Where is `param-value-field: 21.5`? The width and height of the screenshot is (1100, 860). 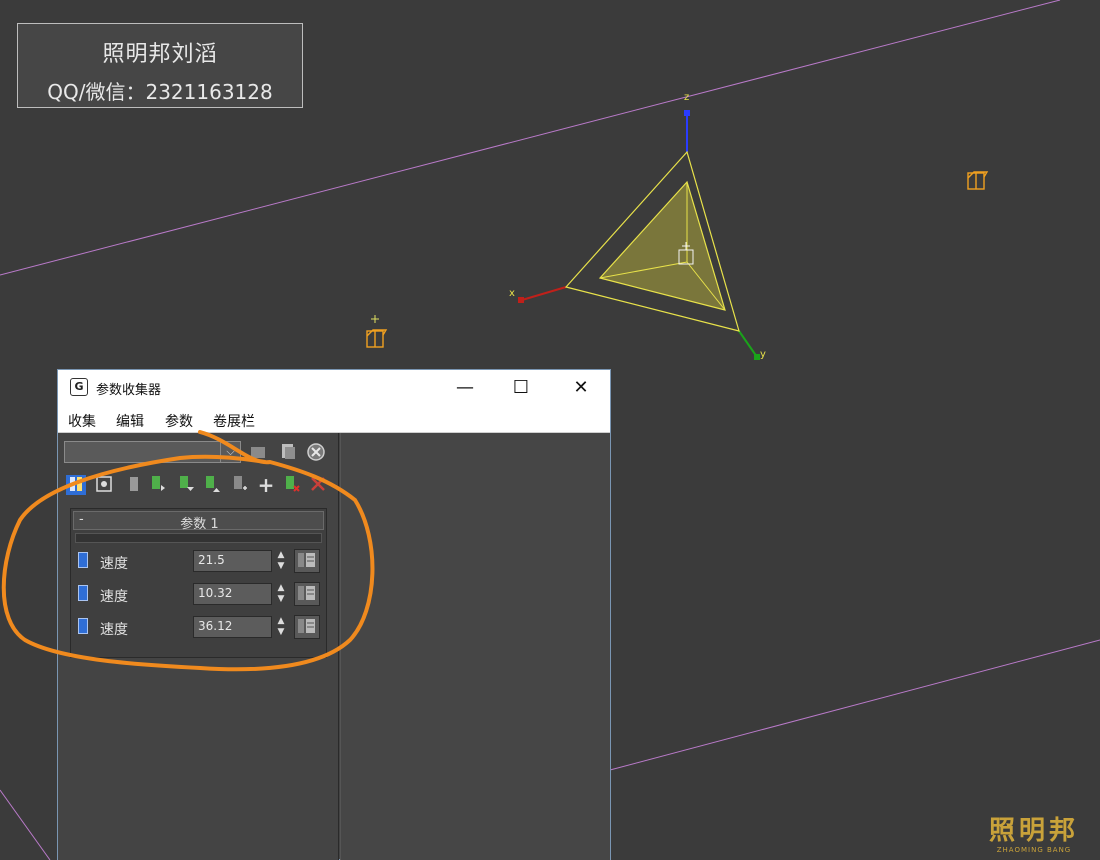 param-value-field: 21.5 is located at coordinates (232, 561).